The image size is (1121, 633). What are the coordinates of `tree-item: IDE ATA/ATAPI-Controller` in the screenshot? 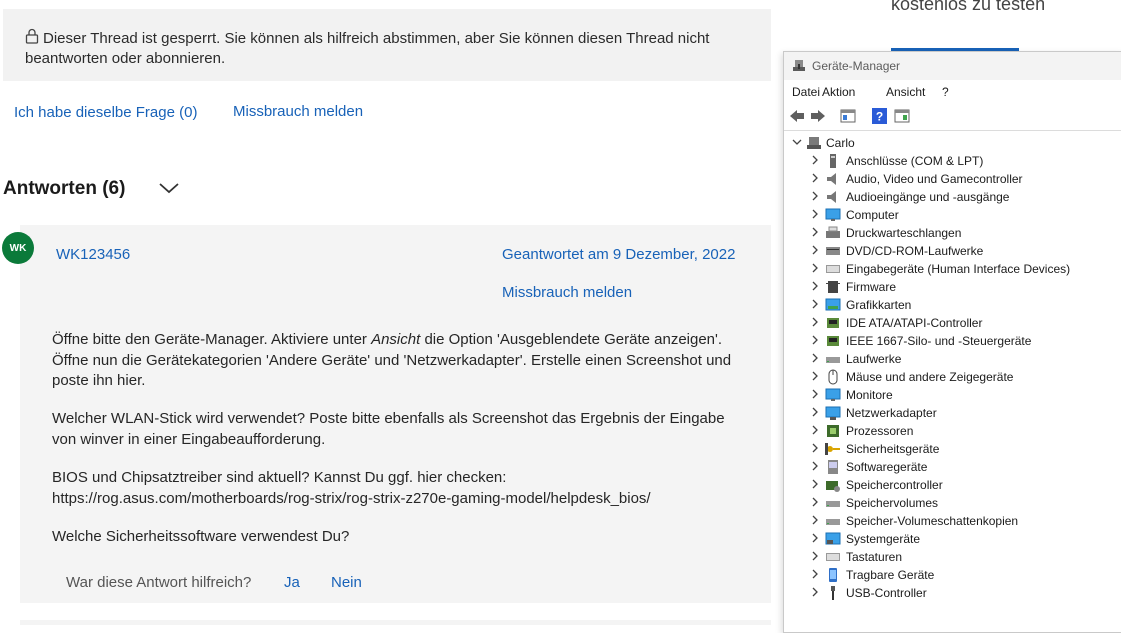 It's located at (952, 323).